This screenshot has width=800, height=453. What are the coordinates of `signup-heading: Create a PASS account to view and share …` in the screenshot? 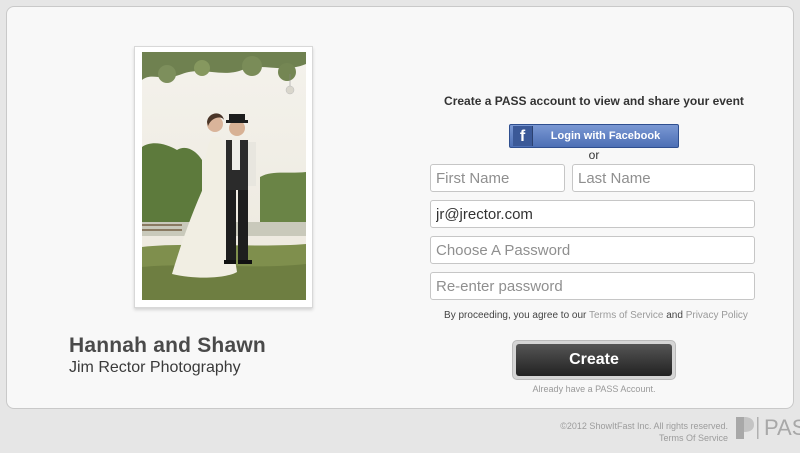 It's located at (594, 101).